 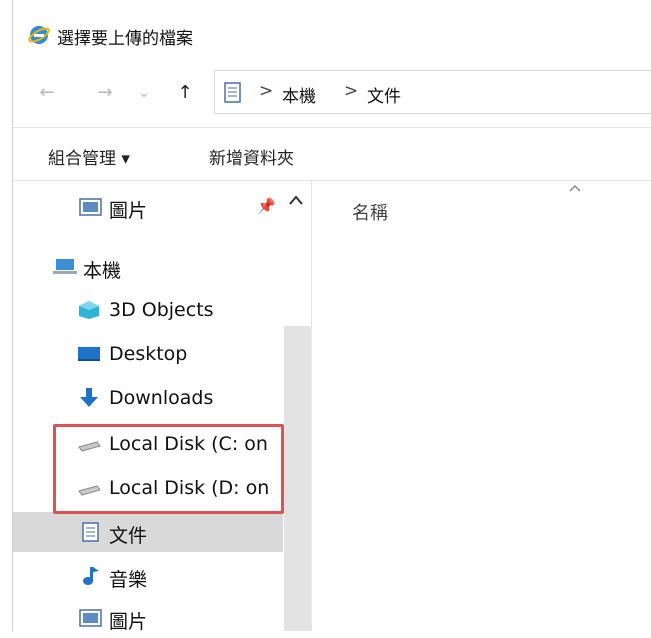 I want to click on nav-item-pictures: 圖片, so click(x=148, y=618).